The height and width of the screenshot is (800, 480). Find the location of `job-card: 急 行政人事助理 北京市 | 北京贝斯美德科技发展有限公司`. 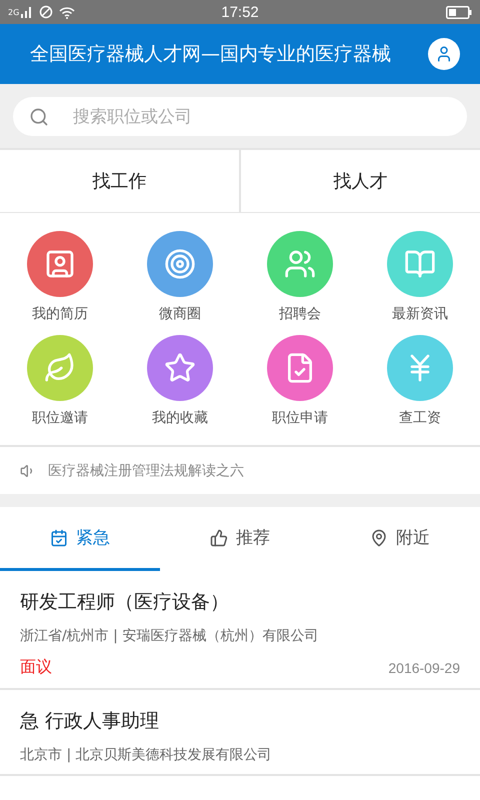

job-card: 急 行政人事助理 北京市 | 北京贝斯美德科技发展有限公司 is located at coordinates (240, 733).